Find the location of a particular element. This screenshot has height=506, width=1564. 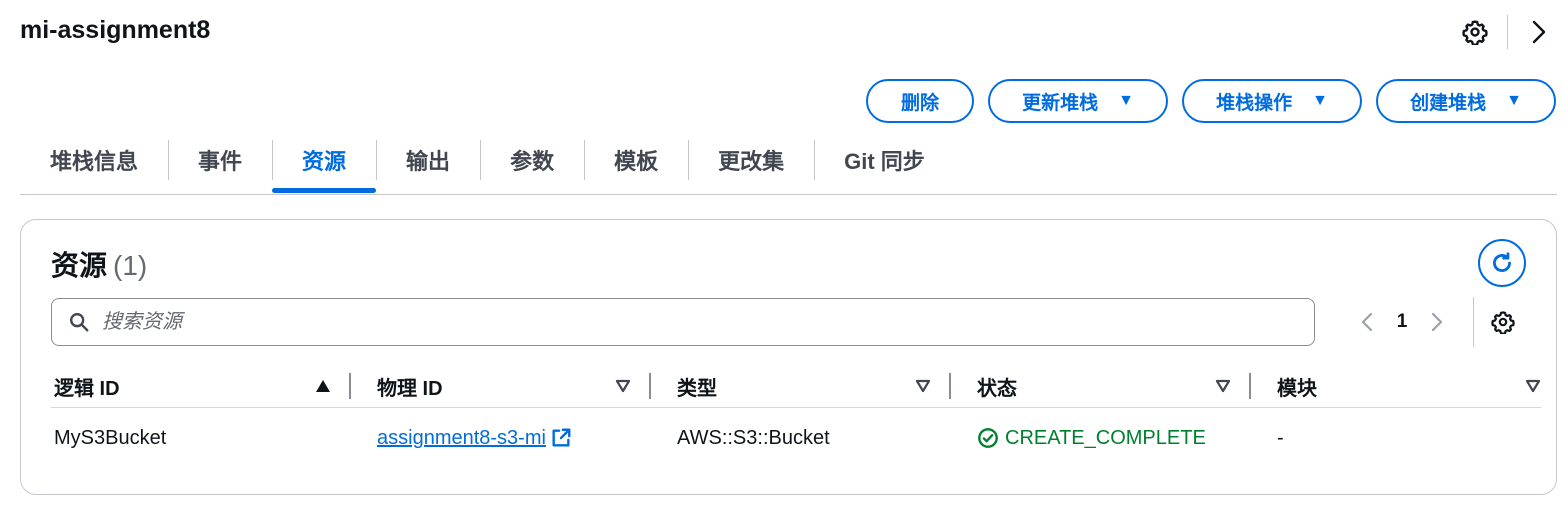

stack-actions-bar: 删除 更新堆栈 ▼ 堆栈操作 ▼ 创建堆栈 ▼ is located at coordinates (1211, 101).